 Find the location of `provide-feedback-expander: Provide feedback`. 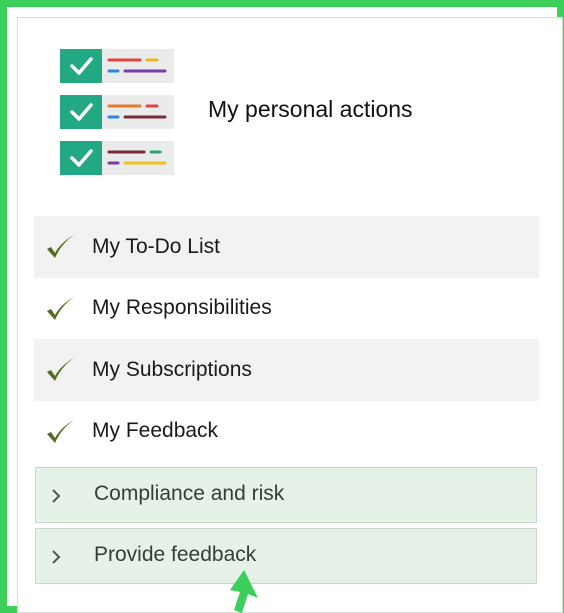

provide-feedback-expander: Provide feedback is located at coordinates (286, 556).